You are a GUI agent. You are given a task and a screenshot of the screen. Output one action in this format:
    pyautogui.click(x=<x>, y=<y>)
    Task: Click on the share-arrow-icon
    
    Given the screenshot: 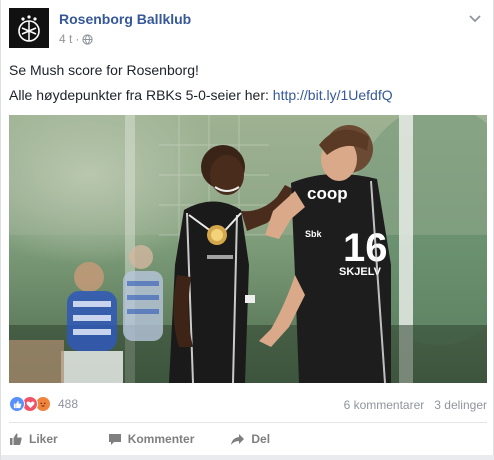 What is the action you would take?
    pyautogui.click(x=238, y=439)
    